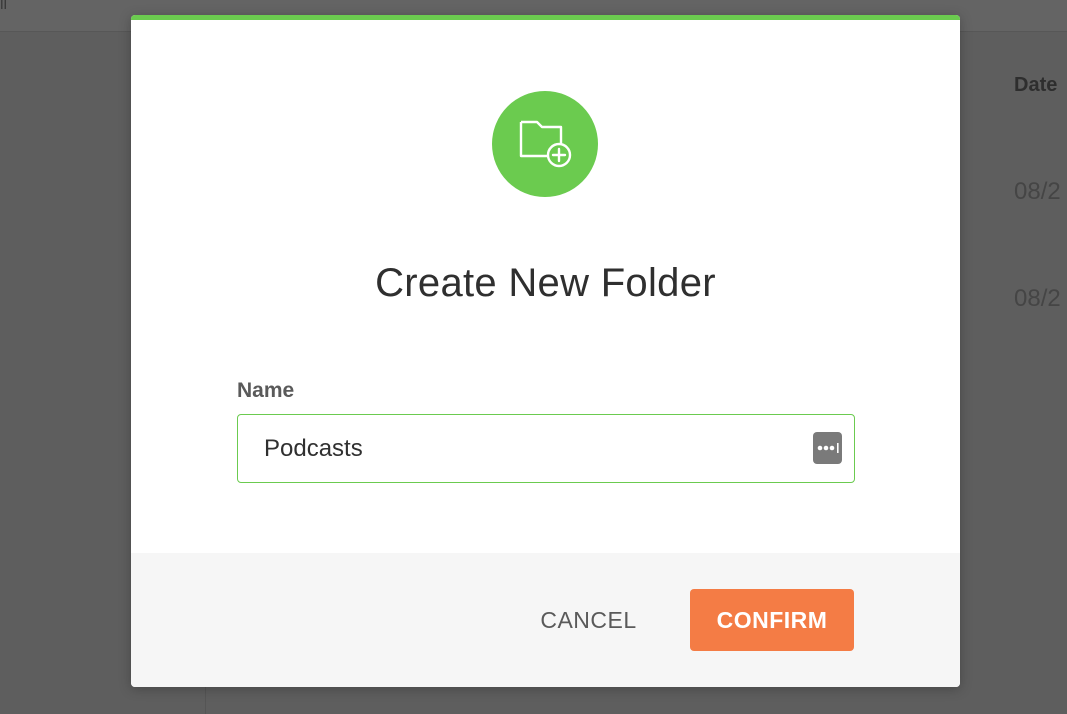 This screenshot has width=1067, height=714. I want to click on background-date-column-header: Date, so click(1036, 85).